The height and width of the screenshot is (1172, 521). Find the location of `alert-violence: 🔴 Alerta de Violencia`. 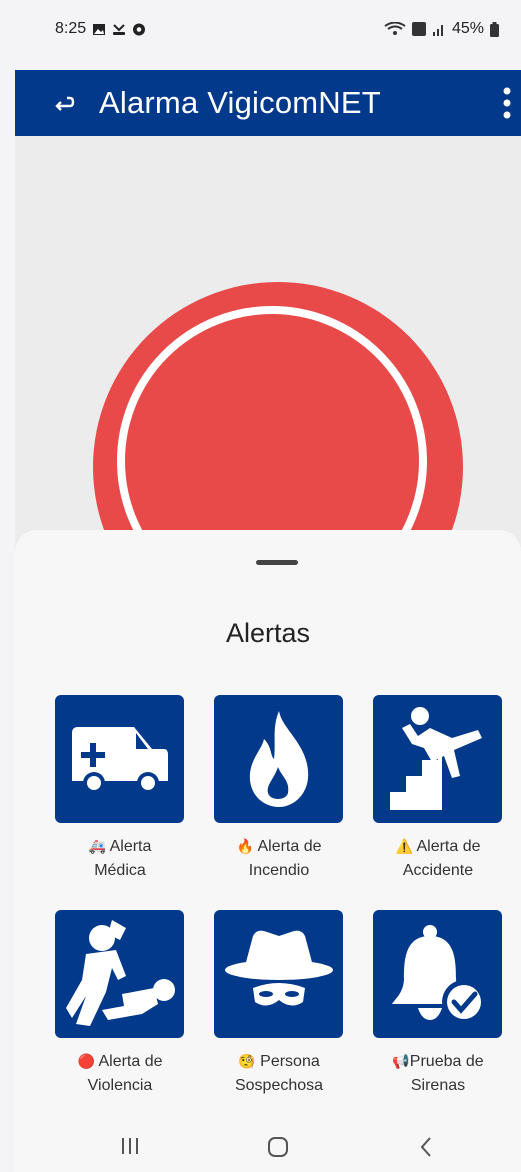

alert-violence: 🔴 Alerta de Violencia is located at coordinates (120, 1003).